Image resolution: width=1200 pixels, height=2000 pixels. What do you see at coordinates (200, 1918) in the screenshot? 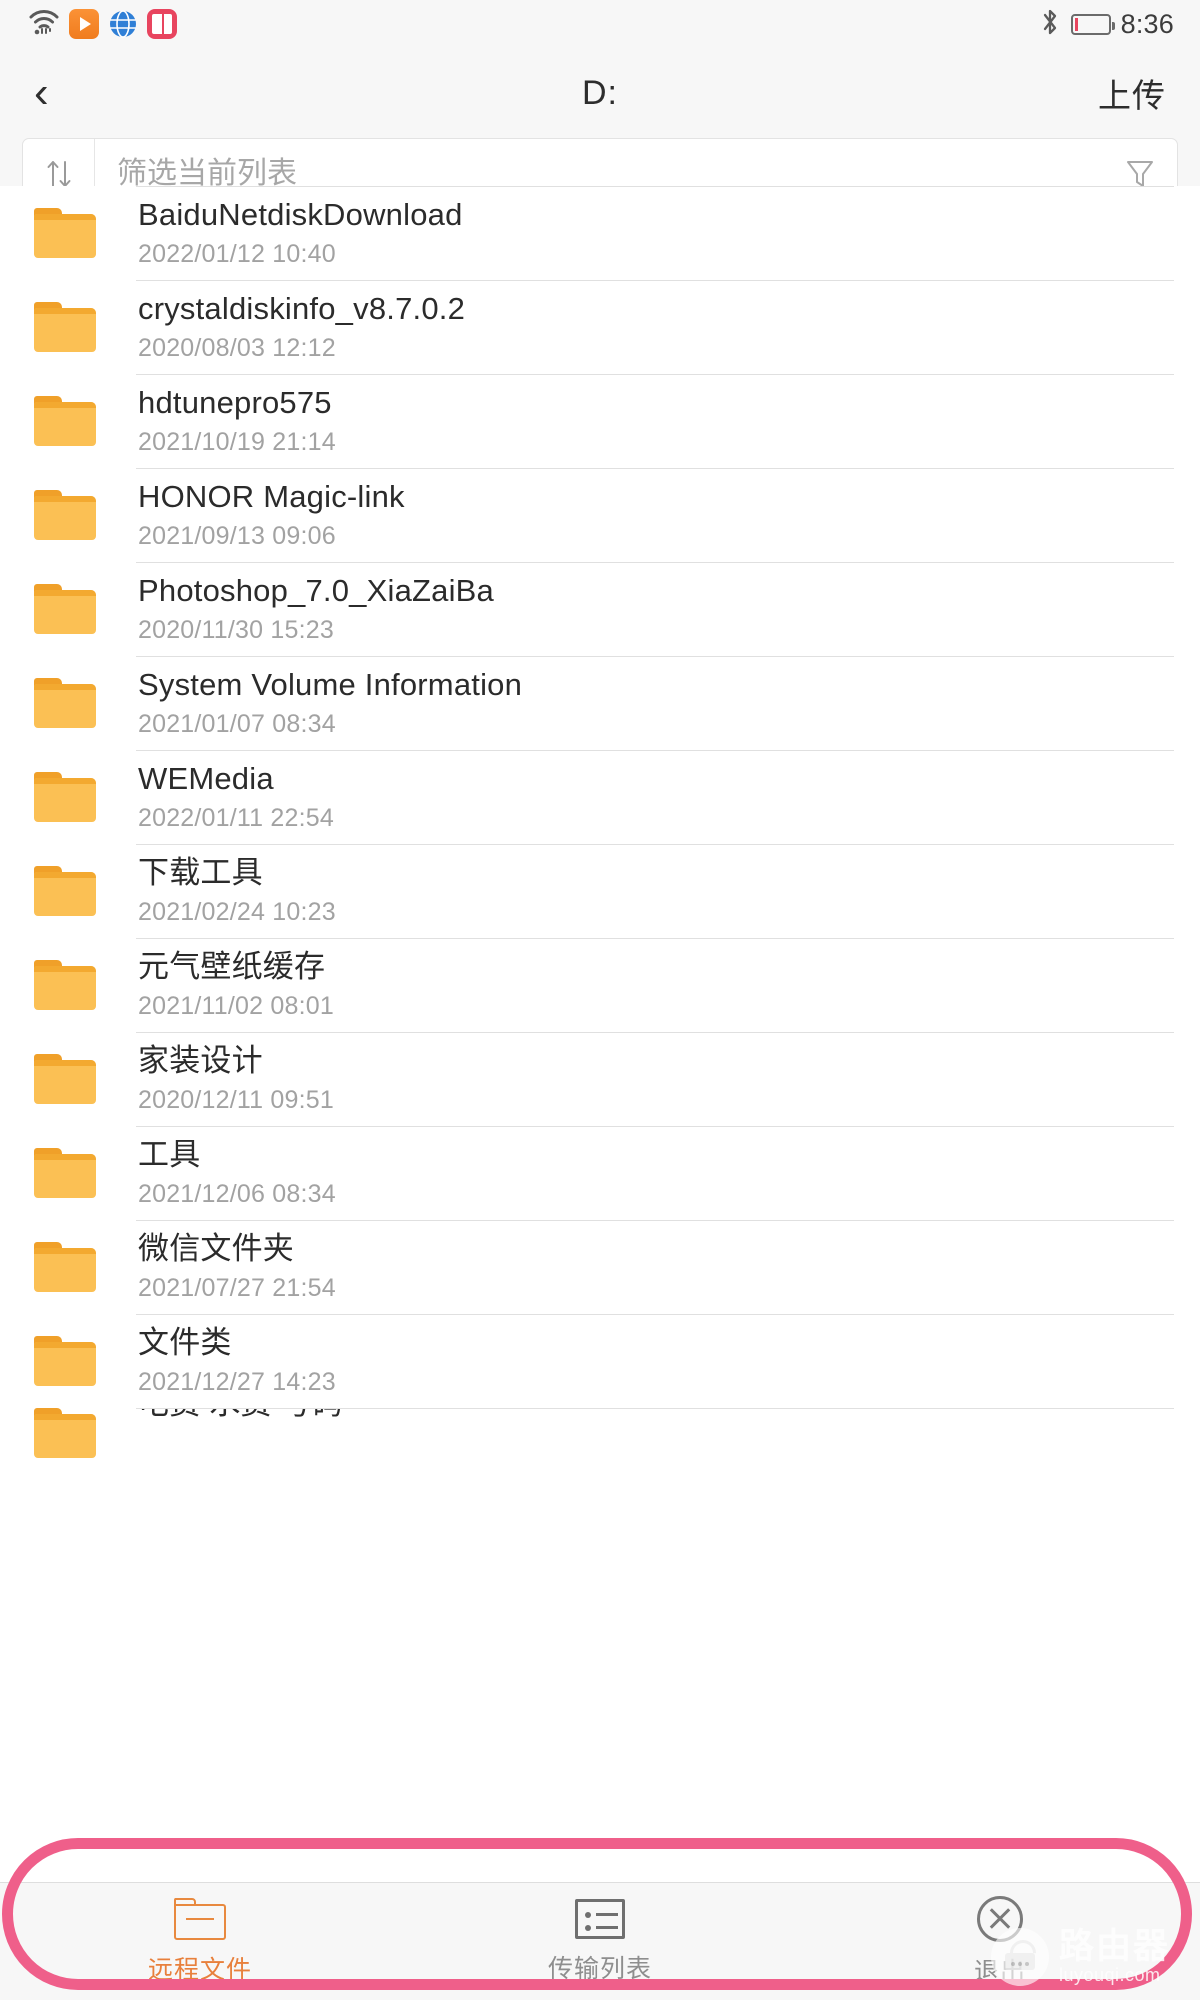
I see `folder-outline-icon` at bounding box center [200, 1918].